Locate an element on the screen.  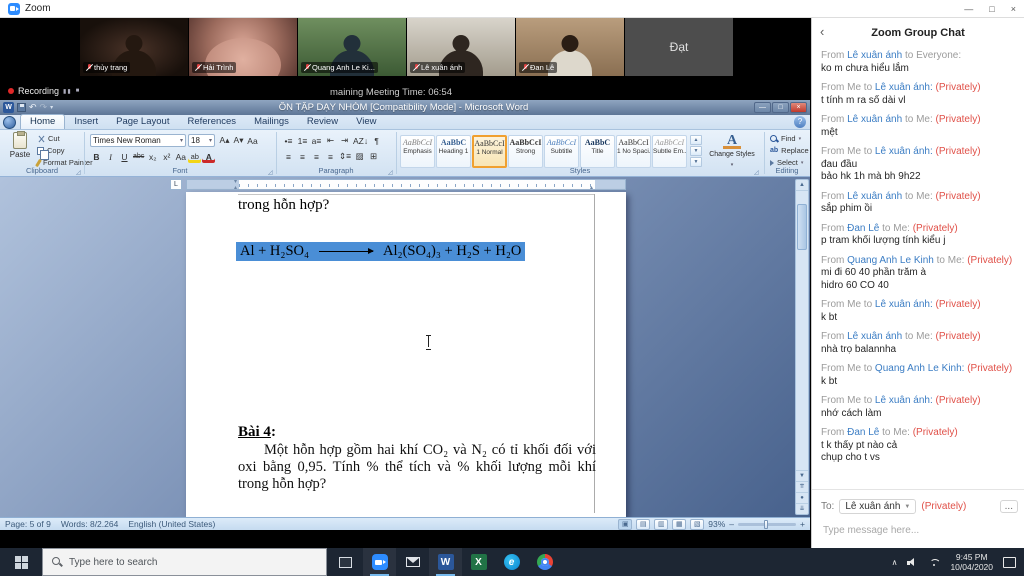
style-title: AaBbC Title is located at coordinates (597, 151).